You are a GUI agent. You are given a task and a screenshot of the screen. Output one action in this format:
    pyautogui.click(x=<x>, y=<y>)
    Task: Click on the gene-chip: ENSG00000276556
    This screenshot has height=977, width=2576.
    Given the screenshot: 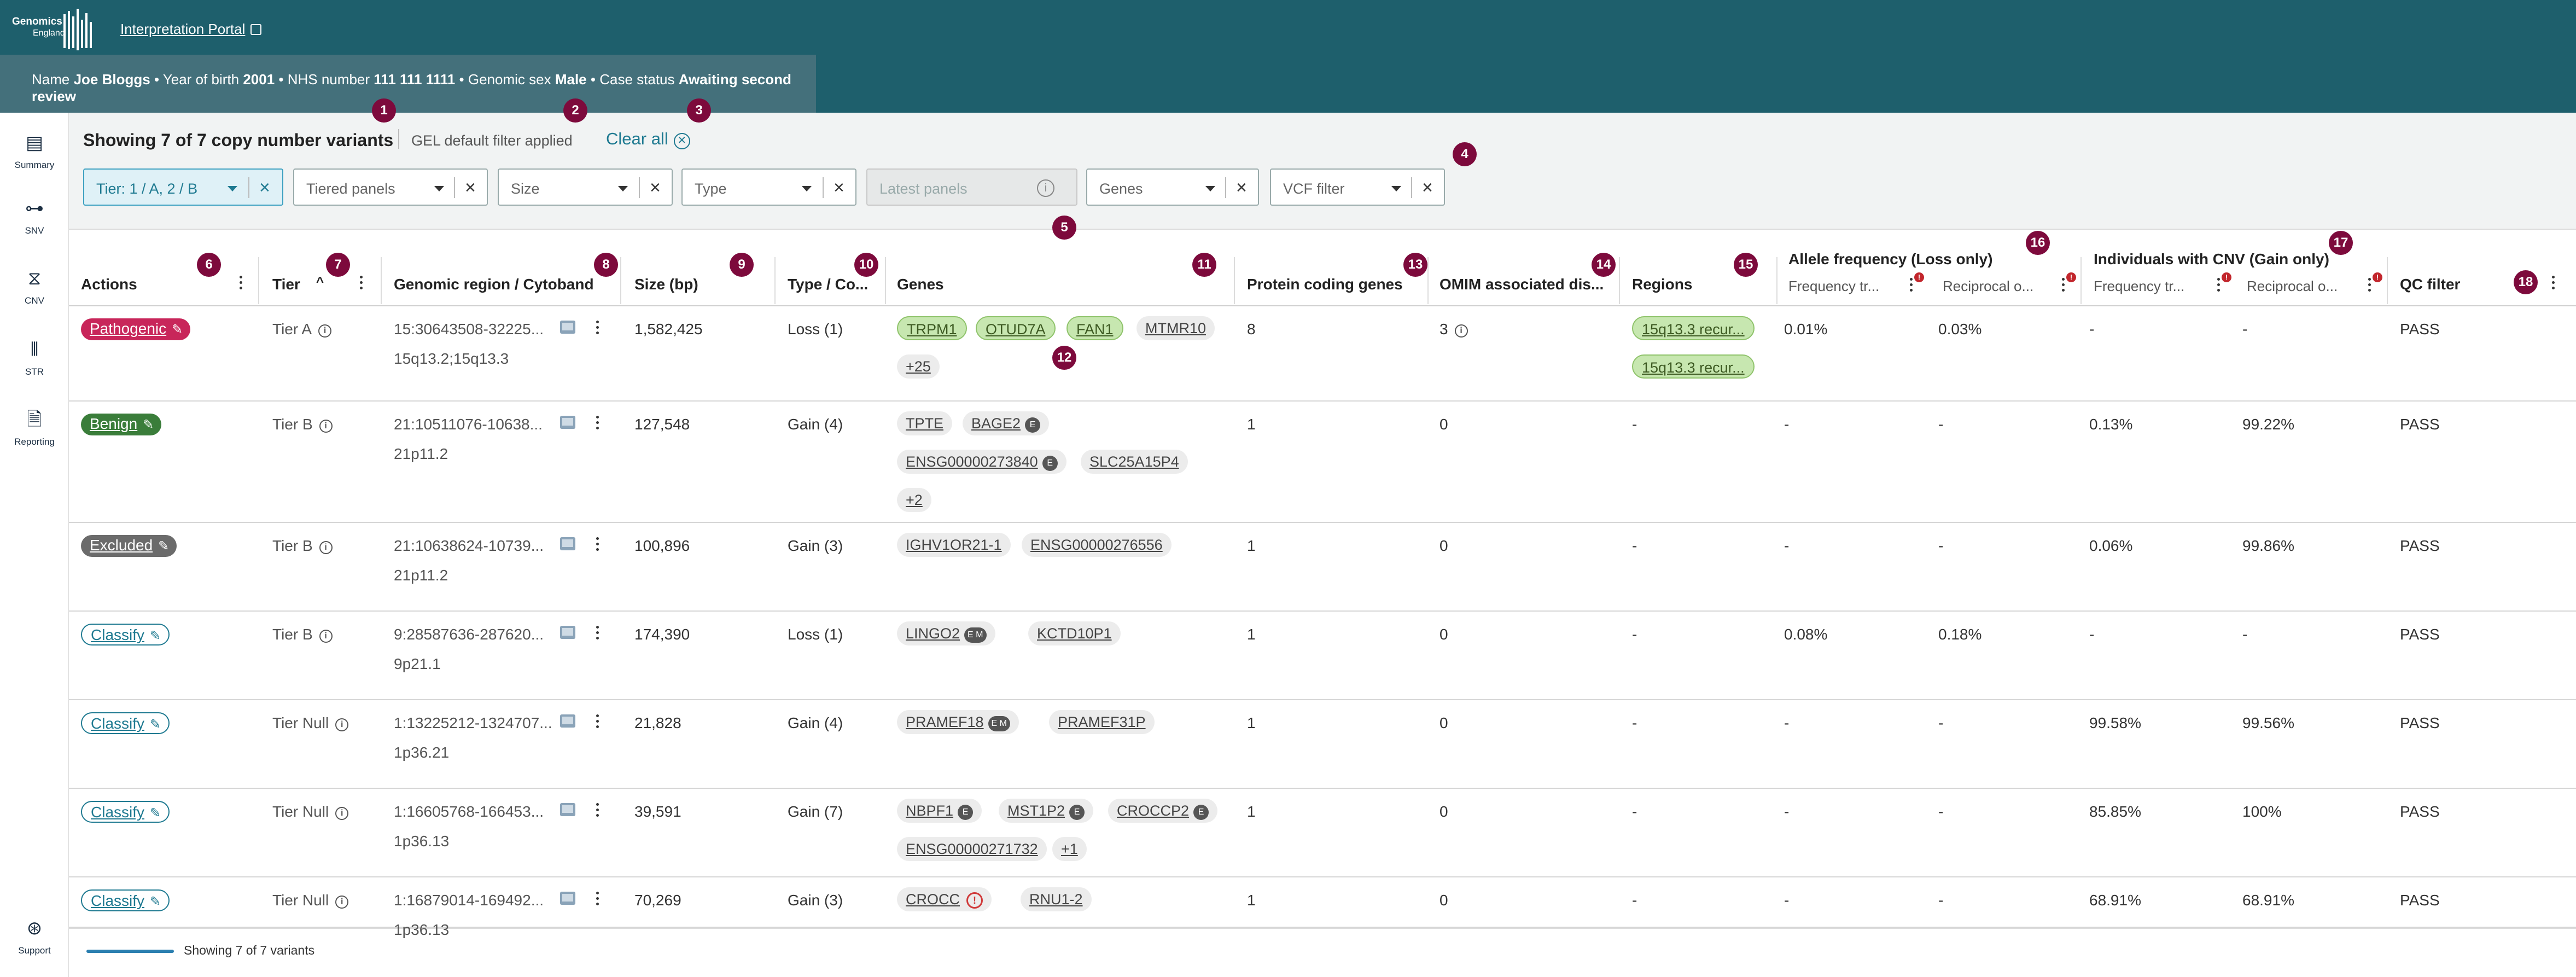 What is the action you would take?
    pyautogui.click(x=1097, y=545)
    